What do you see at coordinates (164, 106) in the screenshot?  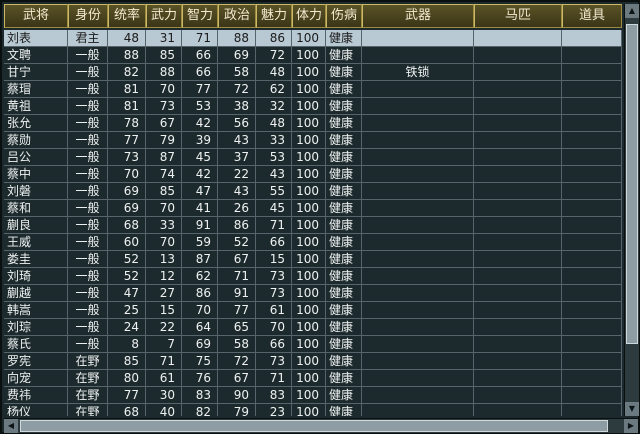 I see `cell-war: 73` at bounding box center [164, 106].